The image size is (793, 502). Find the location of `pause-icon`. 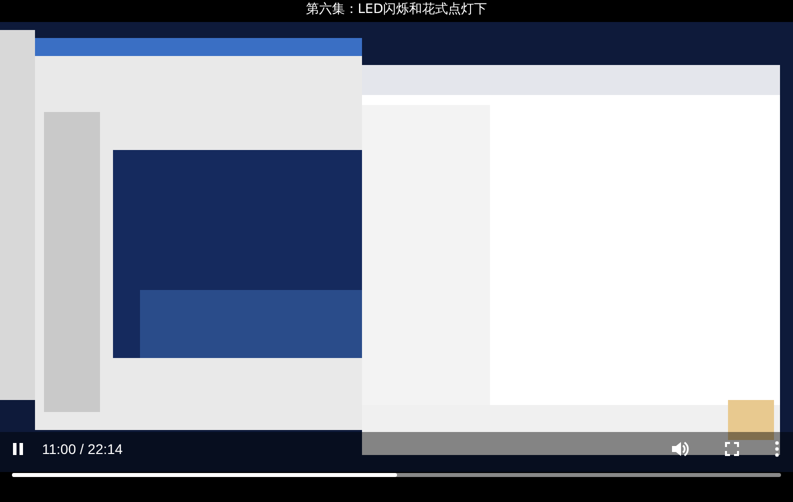

pause-icon is located at coordinates (18, 449).